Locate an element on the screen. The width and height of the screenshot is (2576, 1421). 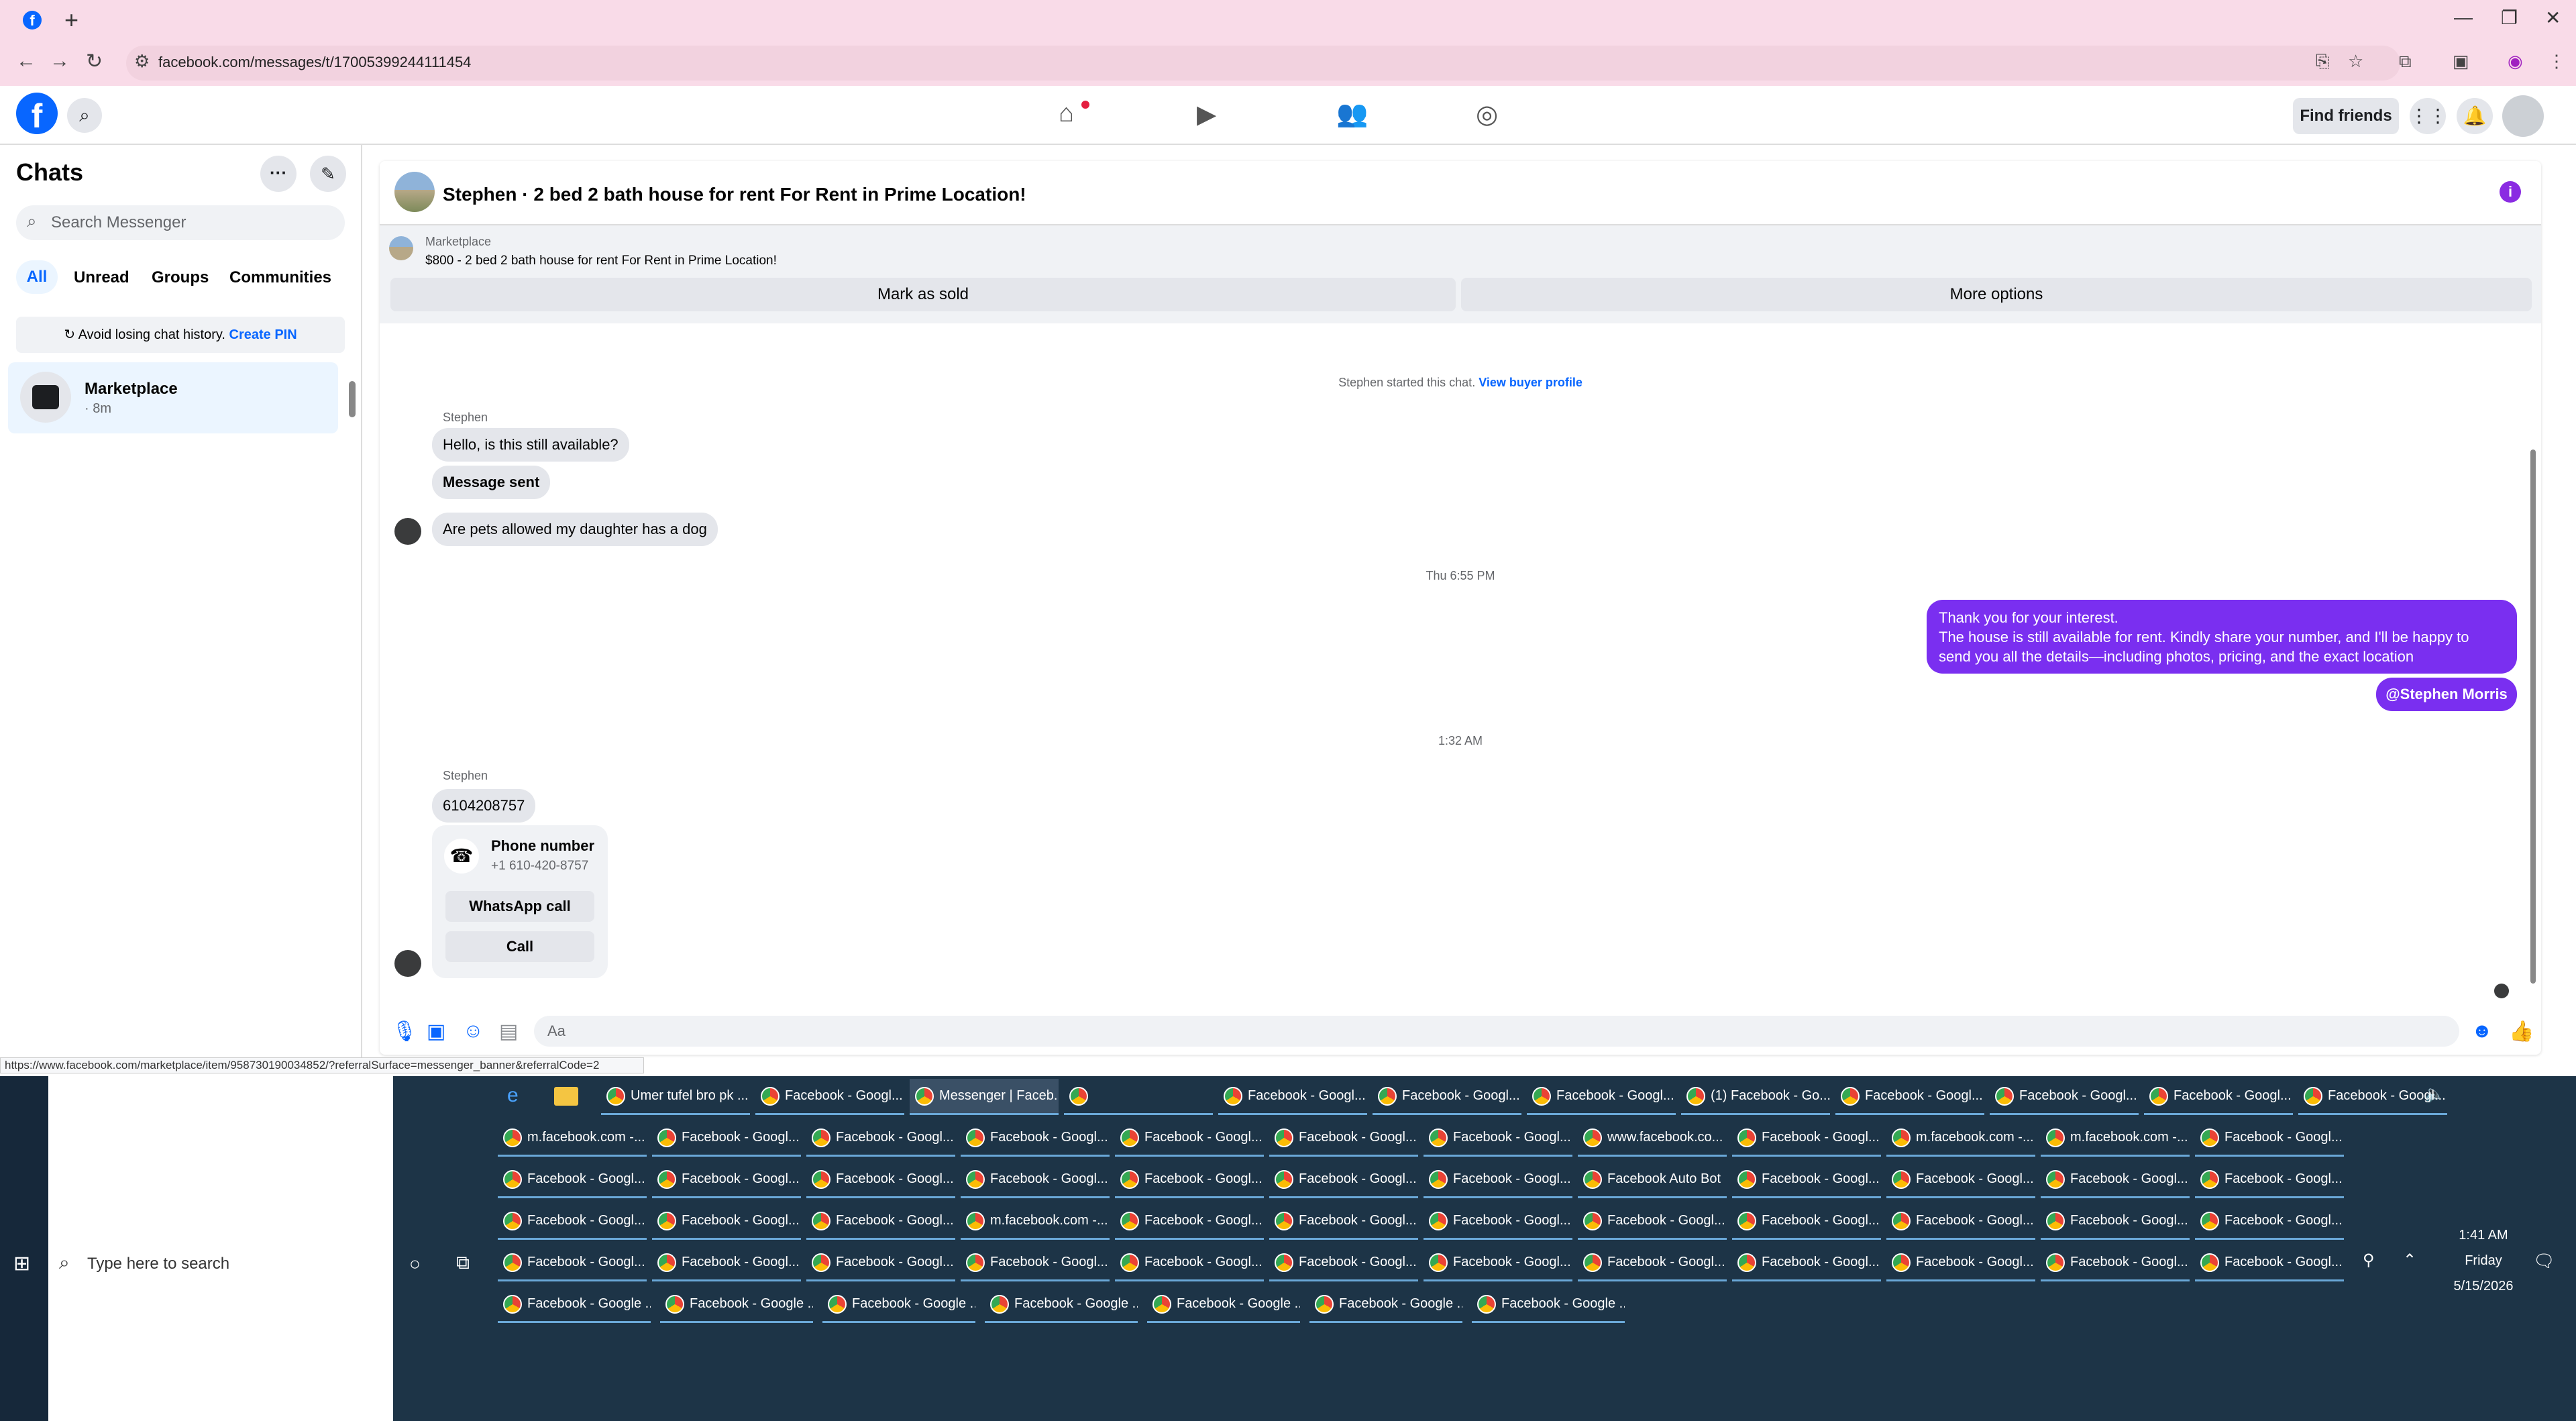
reload-icon: ↻ is located at coordinates (94, 61).